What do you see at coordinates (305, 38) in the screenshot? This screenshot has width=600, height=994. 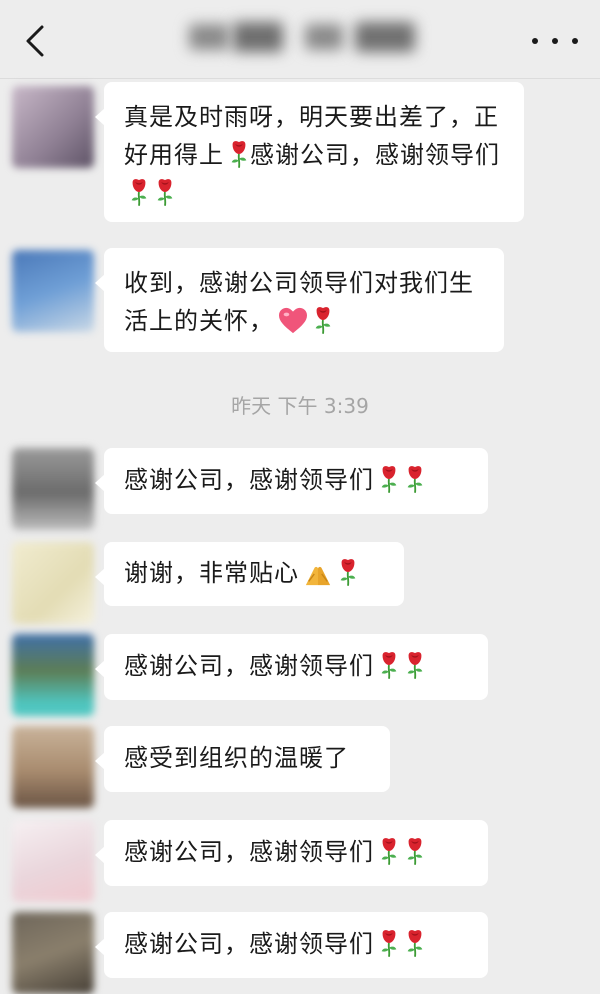 I see `chat-title-blurred` at bounding box center [305, 38].